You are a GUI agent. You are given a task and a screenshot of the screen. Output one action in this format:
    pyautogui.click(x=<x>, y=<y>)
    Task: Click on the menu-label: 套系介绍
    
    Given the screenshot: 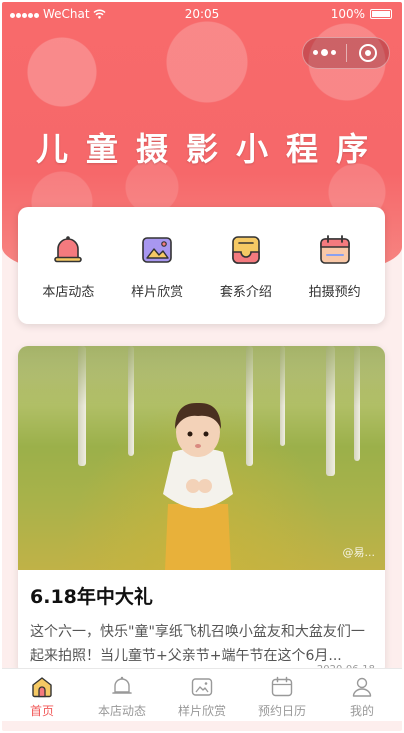 What is the action you would take?
    pyautogui.click(x=245, y=292)
    